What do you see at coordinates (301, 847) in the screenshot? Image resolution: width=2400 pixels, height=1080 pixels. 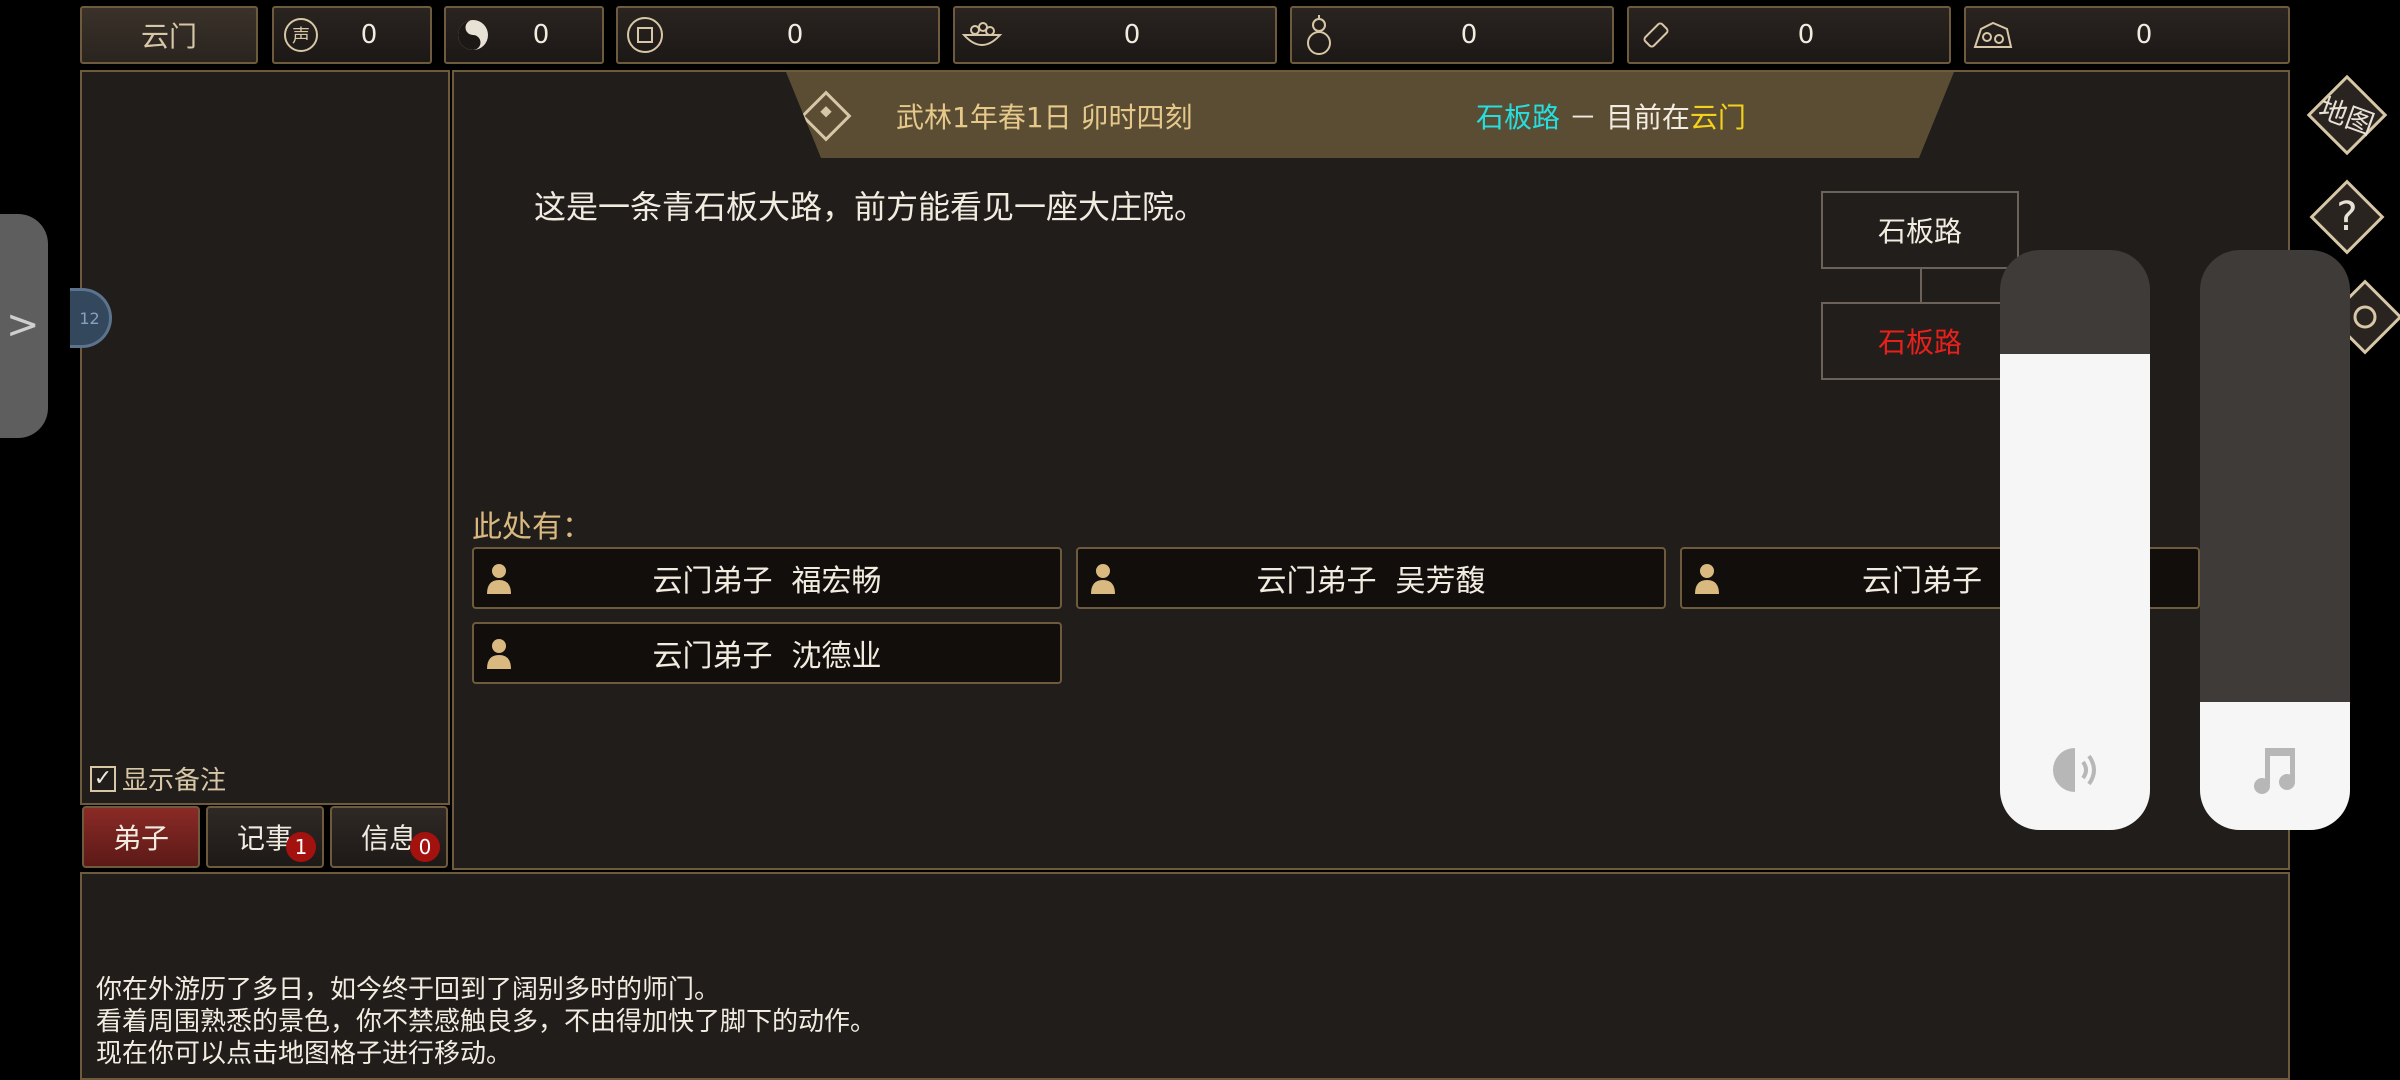 I see `journal-badge: 1` at bounding box center [301, 847].